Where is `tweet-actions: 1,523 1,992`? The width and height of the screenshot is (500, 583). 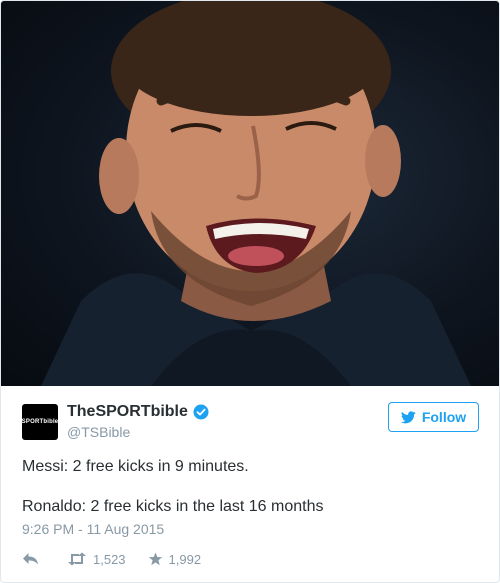
tweet-actions: 1,523 1,992 is located at coordinates (122, 559).